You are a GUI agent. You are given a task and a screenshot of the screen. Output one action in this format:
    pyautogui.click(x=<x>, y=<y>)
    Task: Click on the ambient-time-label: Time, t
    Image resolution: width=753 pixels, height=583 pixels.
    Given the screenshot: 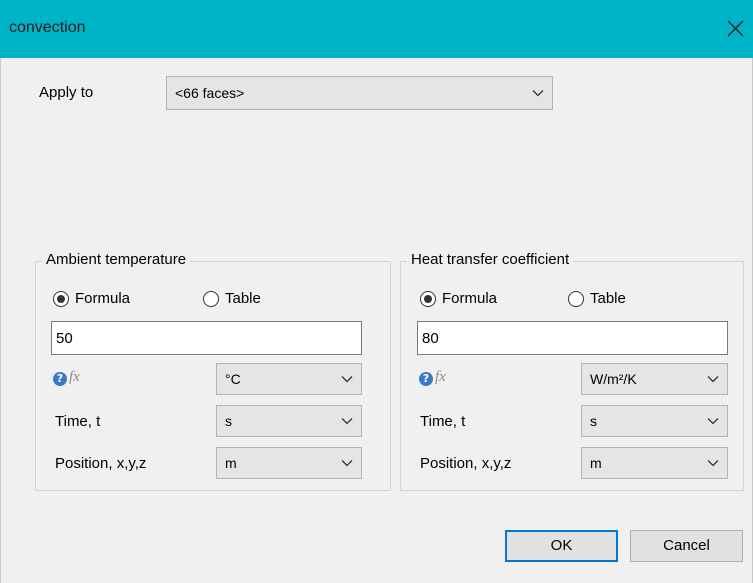 What is the action you would take?
    pyautogui.click(x=78, y=421)
    